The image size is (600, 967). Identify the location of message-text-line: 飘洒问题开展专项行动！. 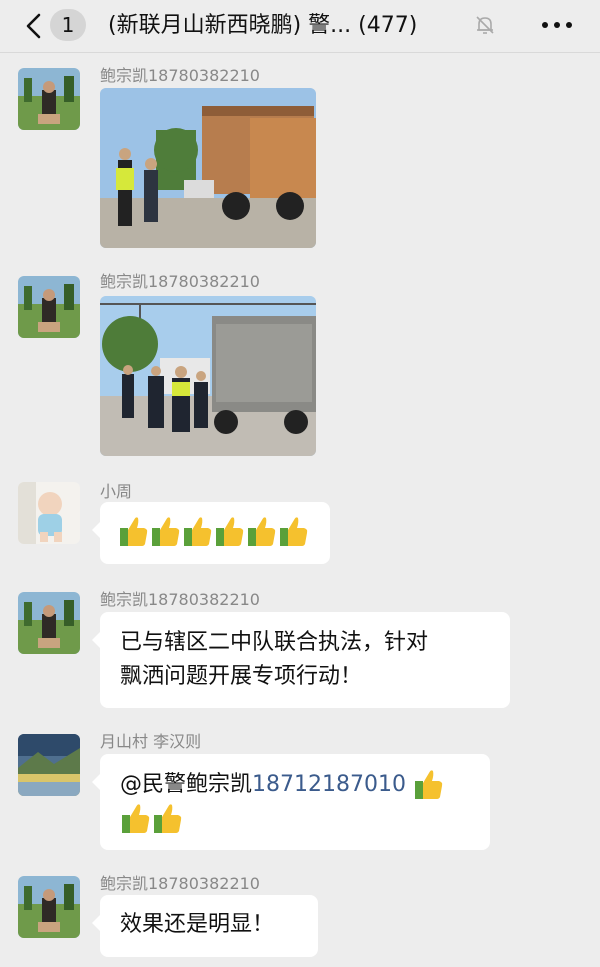
(241, 676).